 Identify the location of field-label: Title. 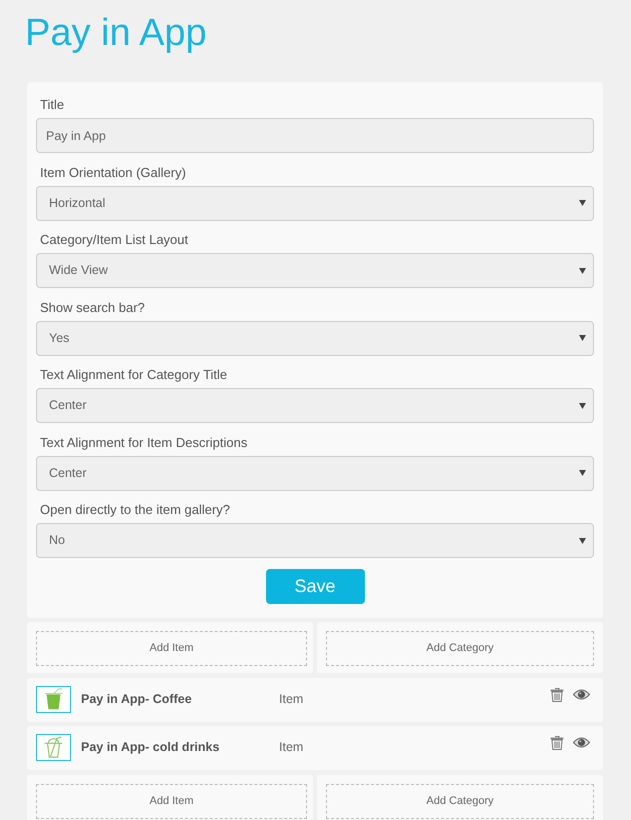
(51, 105).